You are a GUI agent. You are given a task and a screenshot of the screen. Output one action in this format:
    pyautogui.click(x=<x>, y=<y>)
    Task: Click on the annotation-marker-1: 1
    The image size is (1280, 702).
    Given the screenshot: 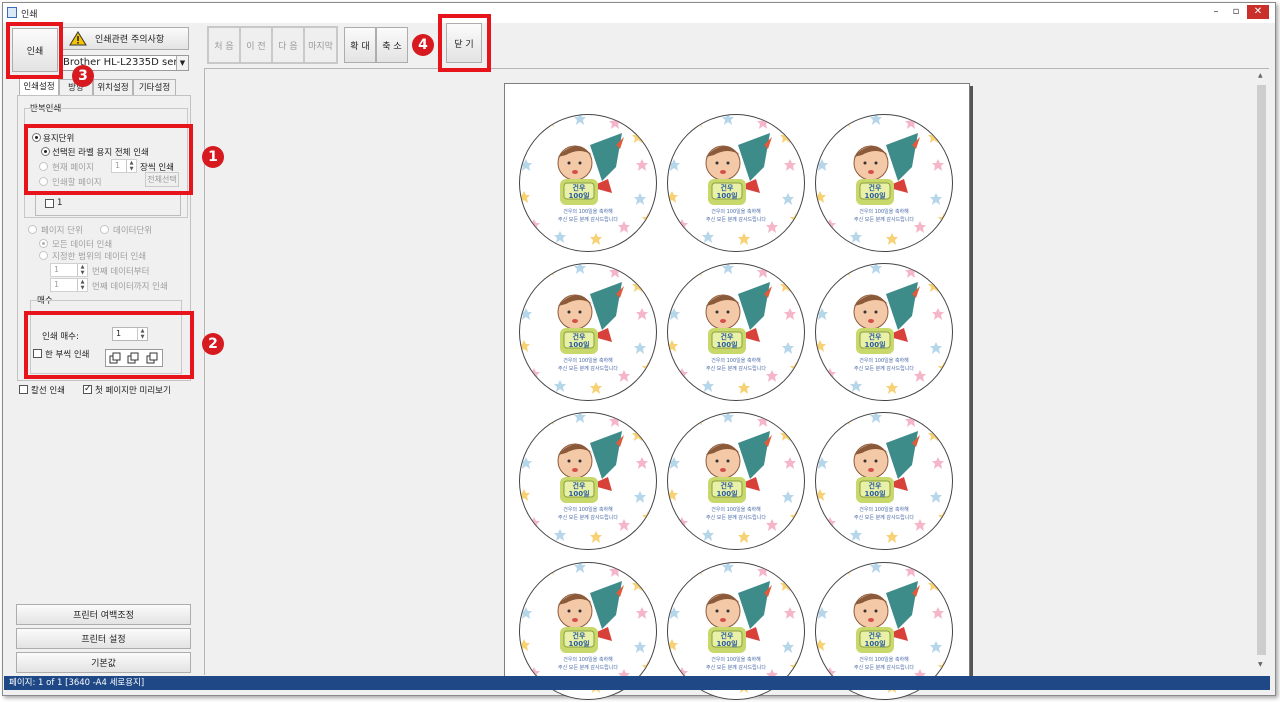 What is the action you would take?
    pyautogui.click(x=213, y=157)
    